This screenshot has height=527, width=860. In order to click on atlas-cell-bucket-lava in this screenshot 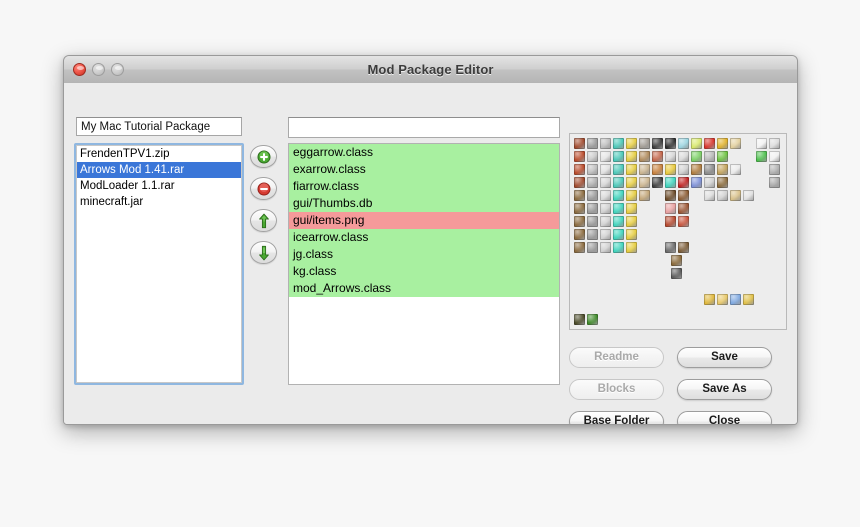, I will do `click(735, 195)`.